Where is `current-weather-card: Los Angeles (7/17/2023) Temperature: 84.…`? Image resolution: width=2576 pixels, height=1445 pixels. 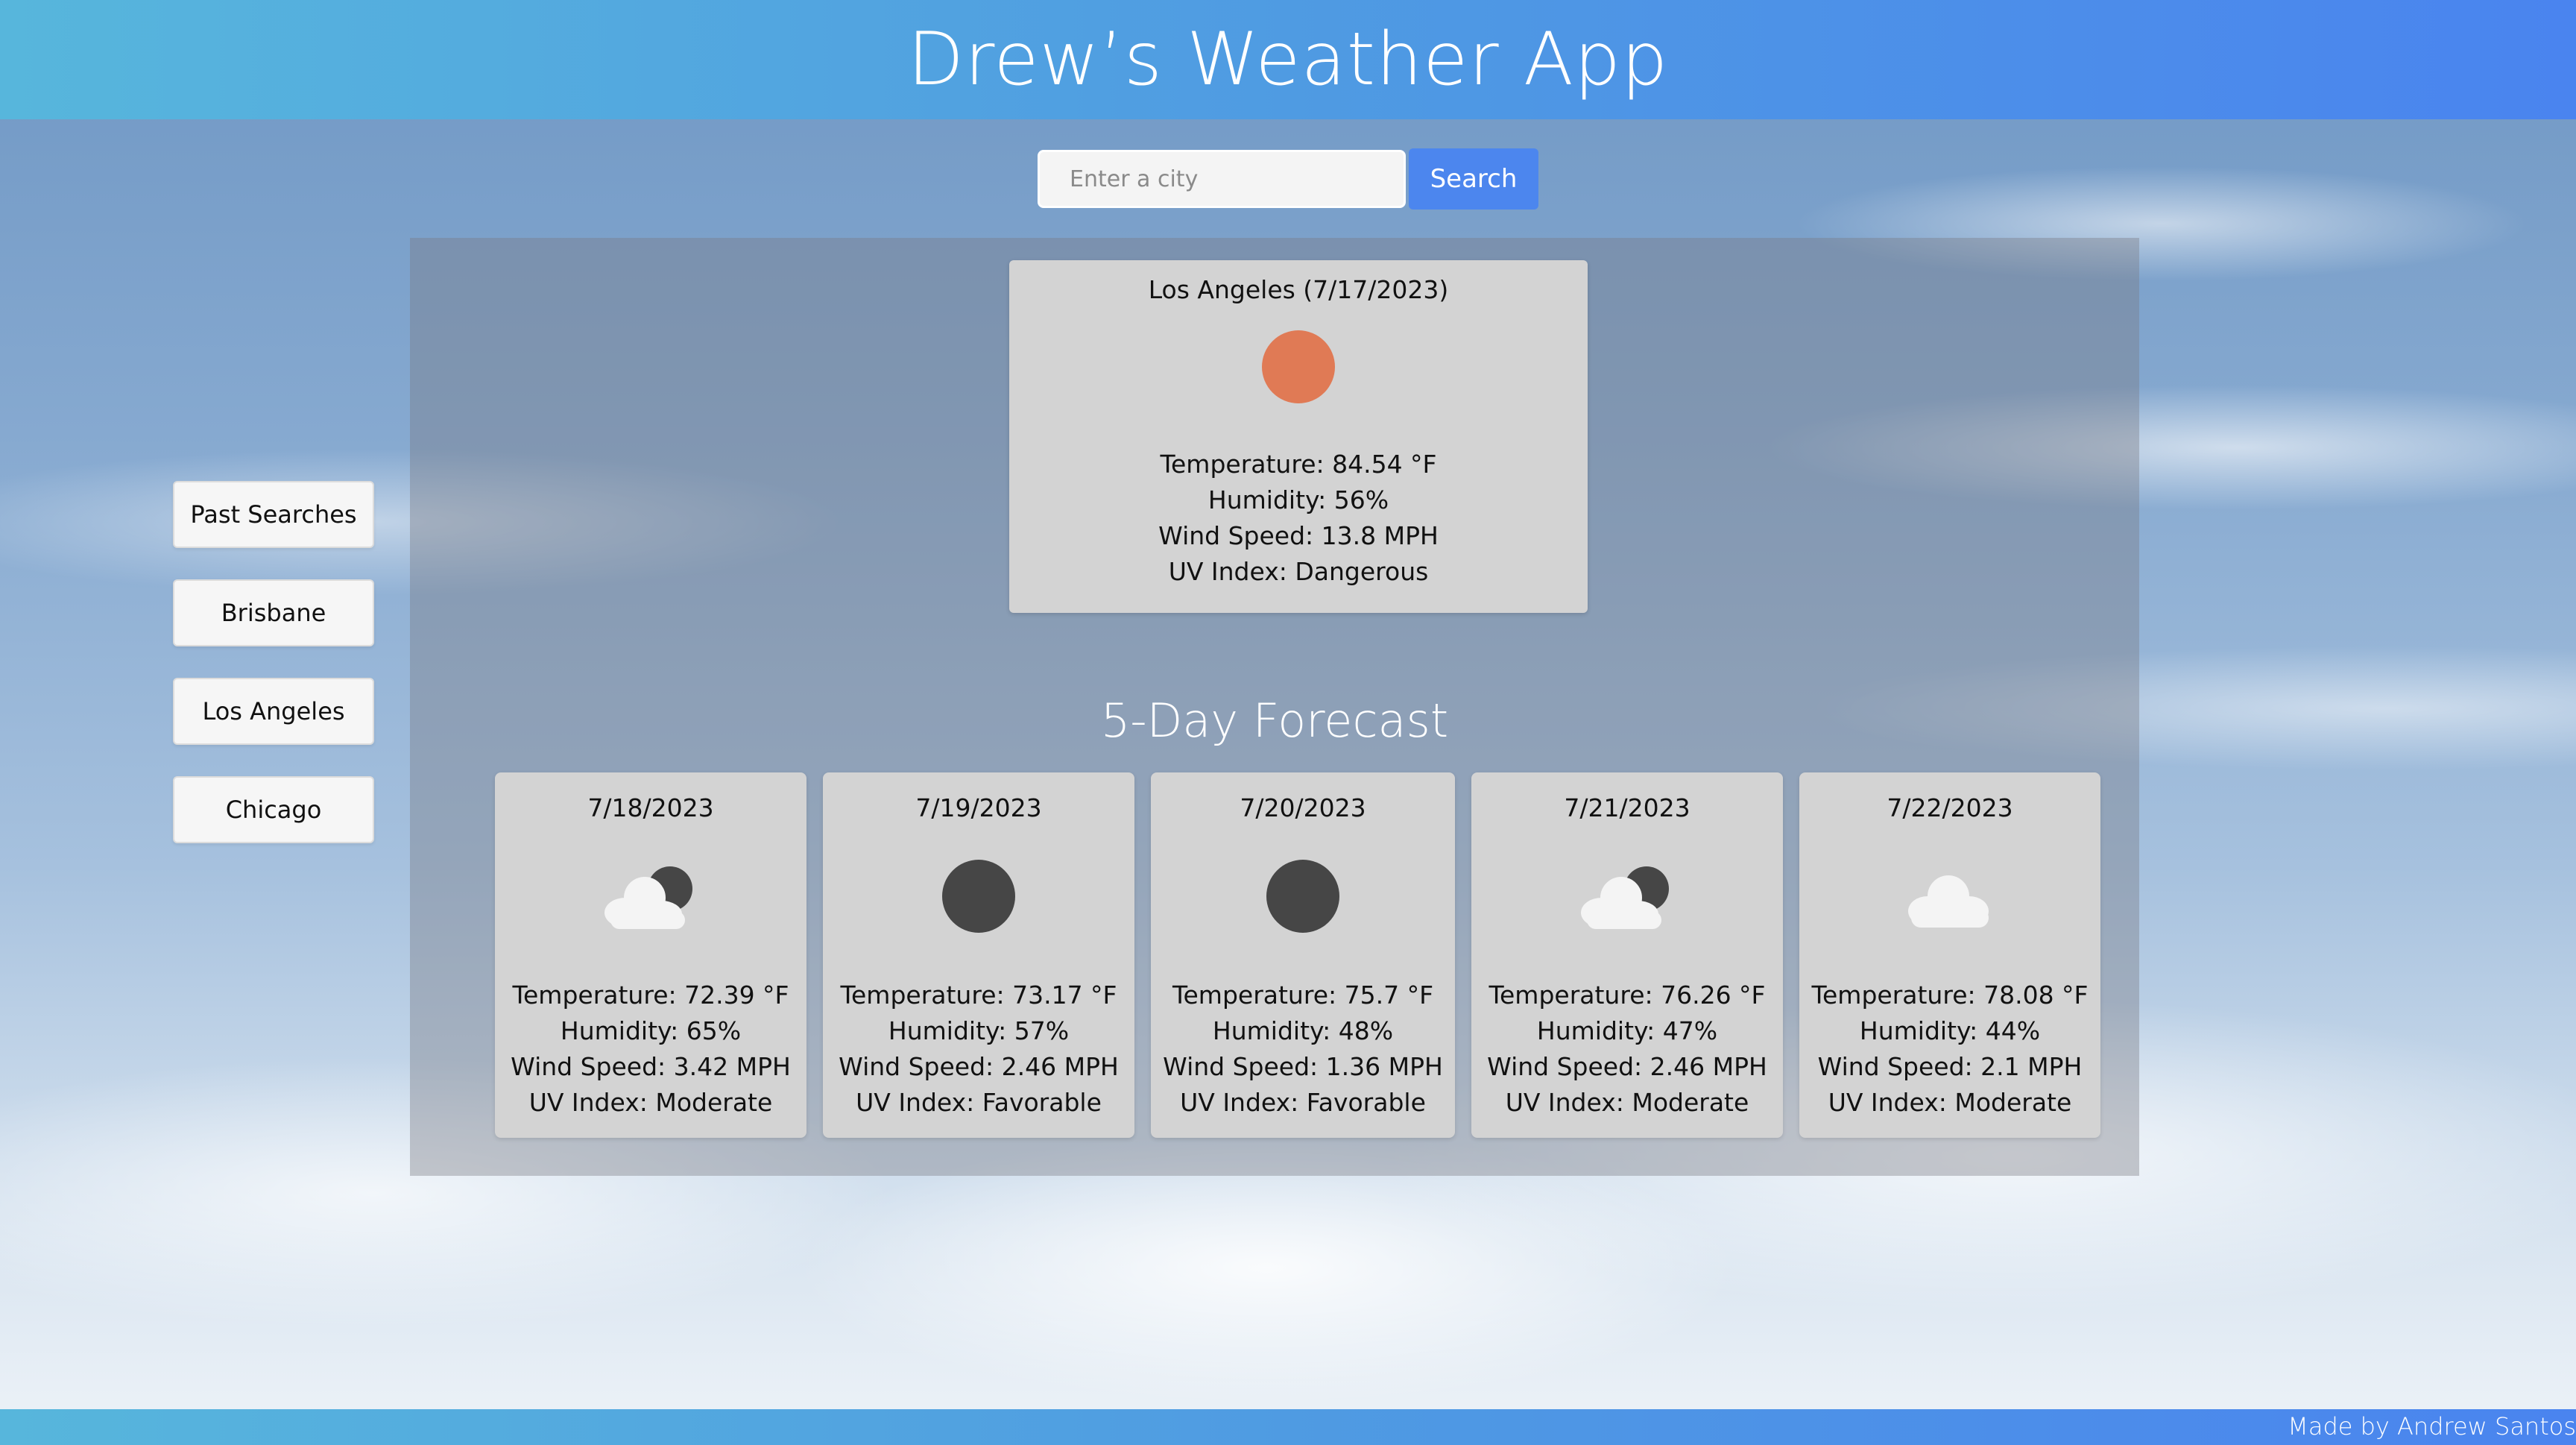
current-weather-card: Los Angeles (7/17/2023) Temperature: 84.… is located at coordinates (1298, 436).